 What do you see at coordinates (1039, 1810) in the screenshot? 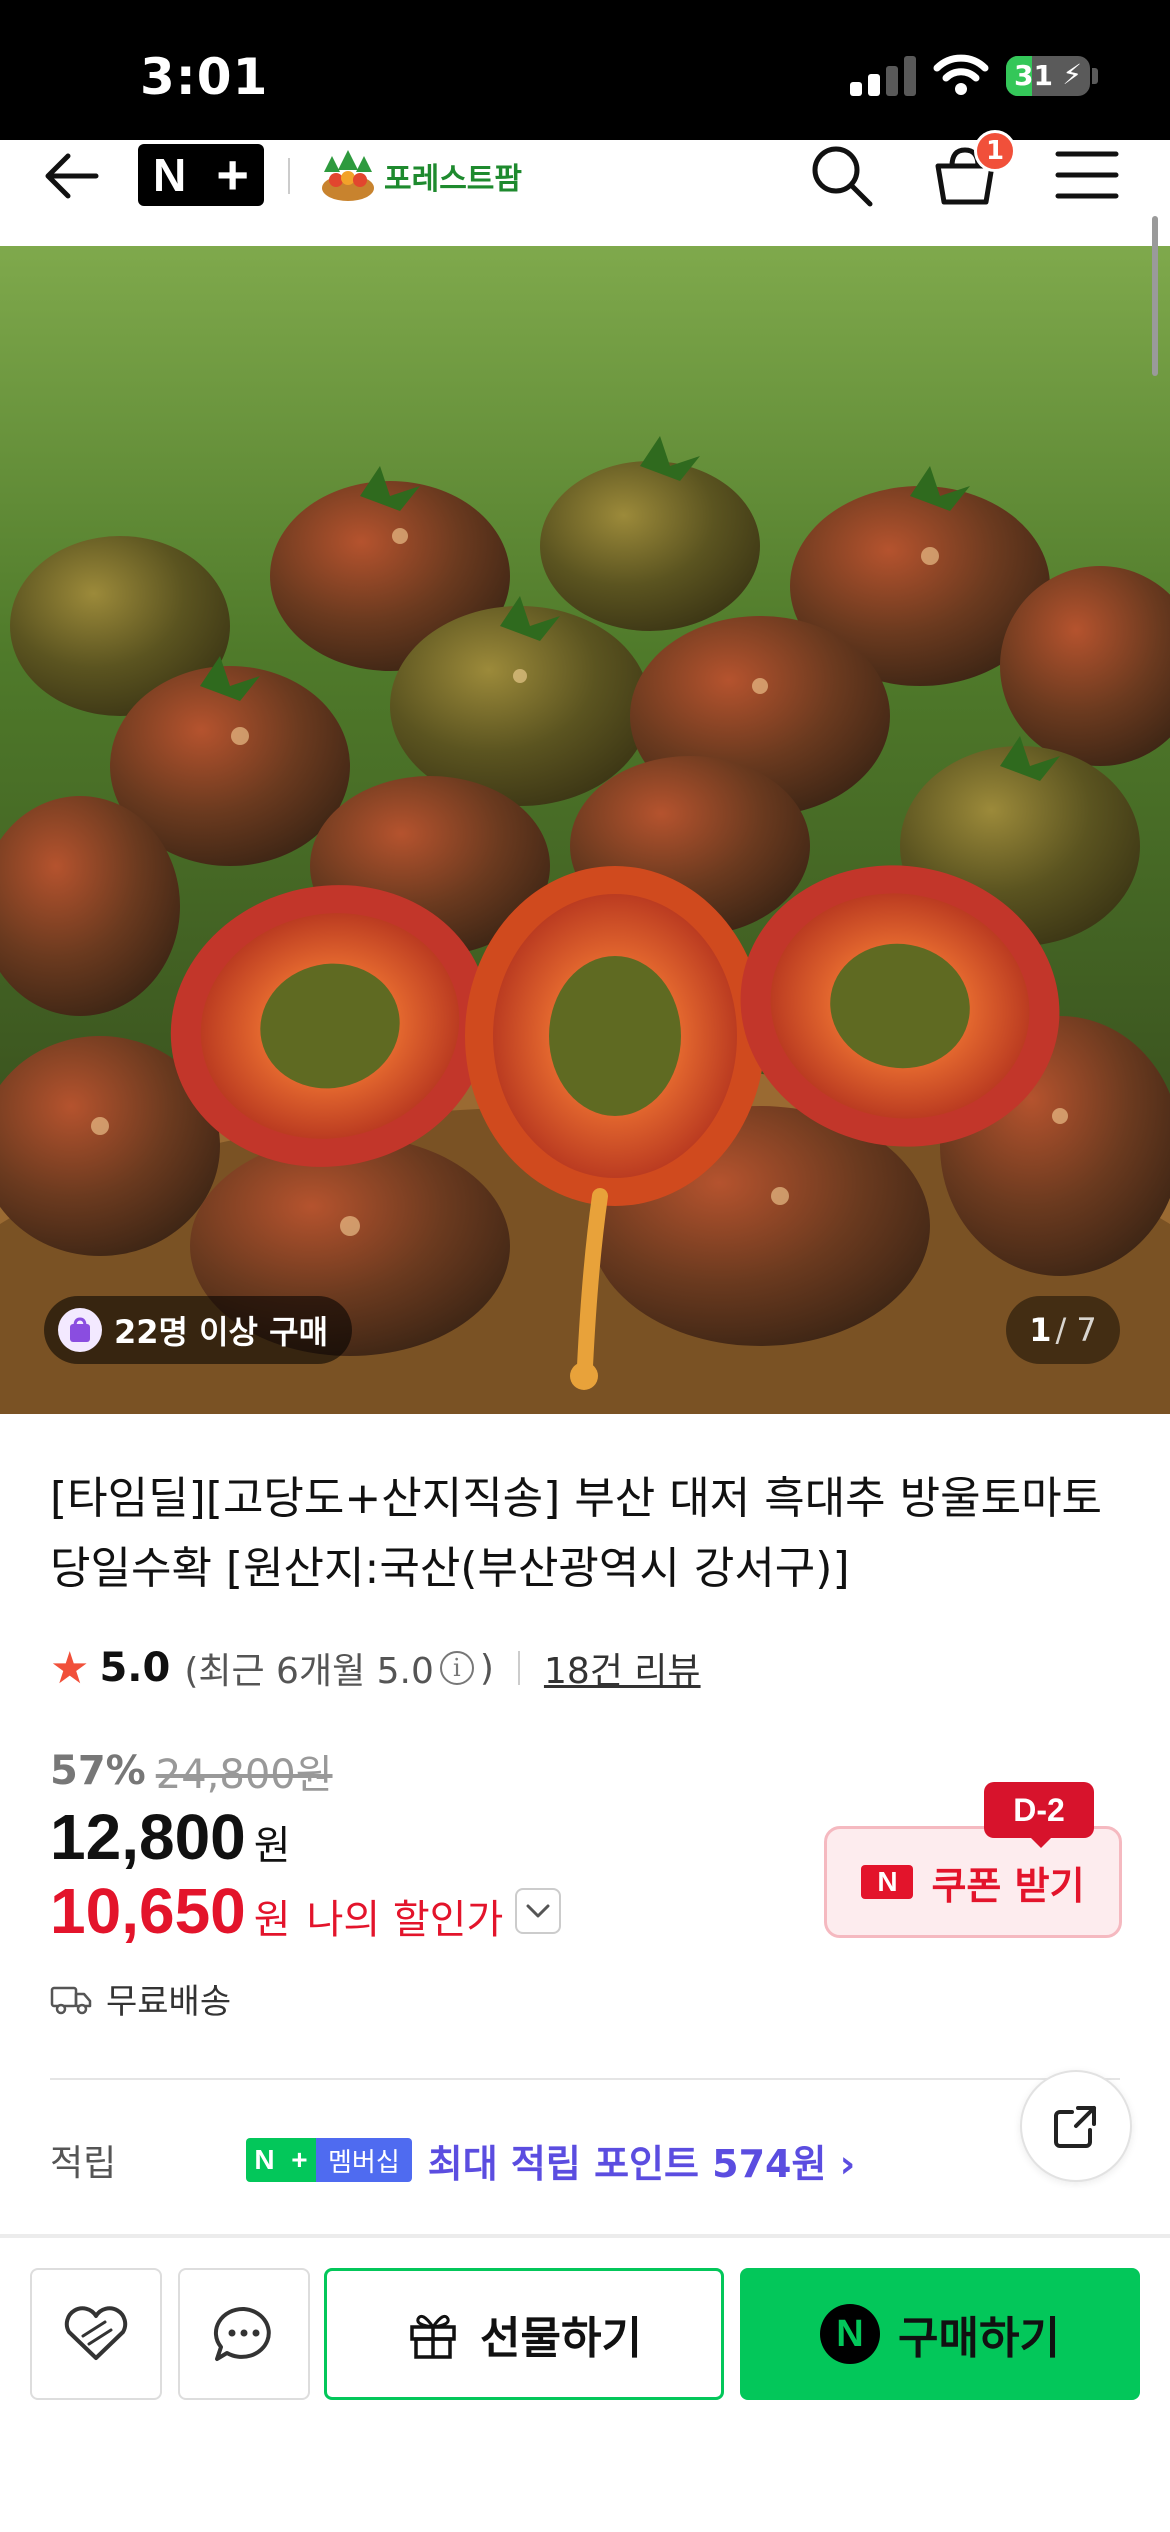
I see `coupon-deadline-badge: D-2` at bounding box center [1039, 1810].